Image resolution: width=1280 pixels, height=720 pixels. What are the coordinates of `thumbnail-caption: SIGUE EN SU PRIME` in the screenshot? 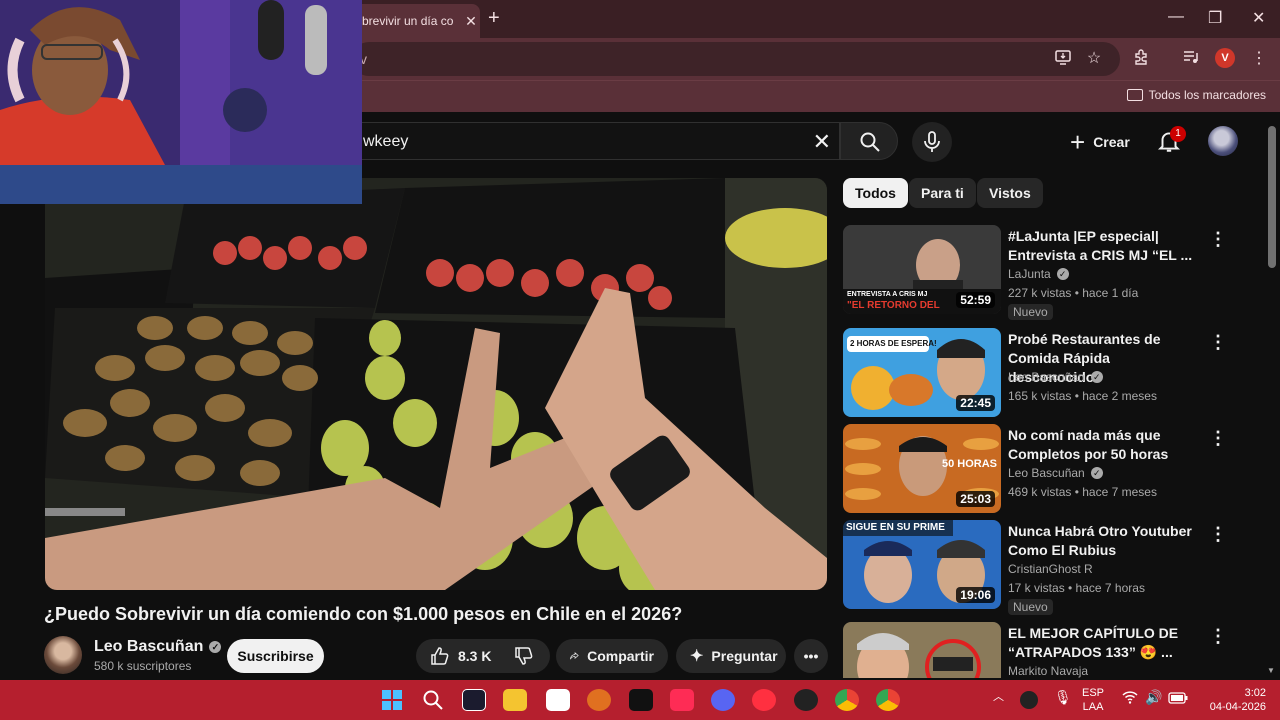 It's located at (895, 527).